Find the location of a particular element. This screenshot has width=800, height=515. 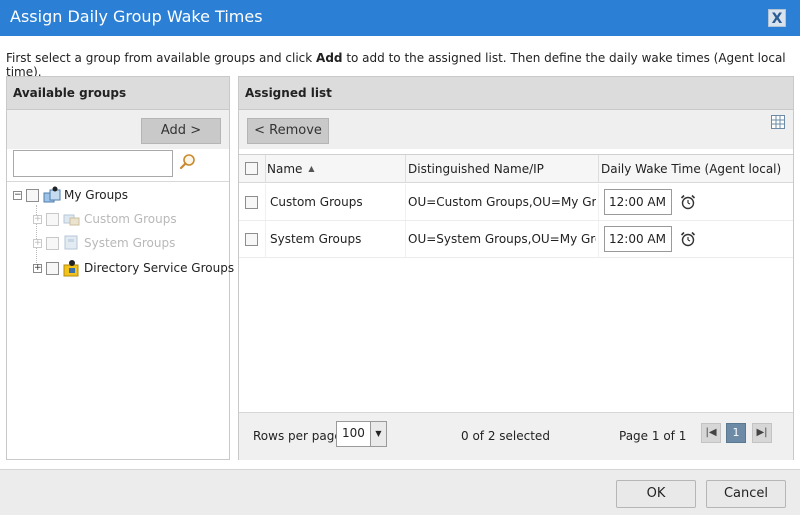

checkbox-directory-service-groups is located at coordinates (52, 268).